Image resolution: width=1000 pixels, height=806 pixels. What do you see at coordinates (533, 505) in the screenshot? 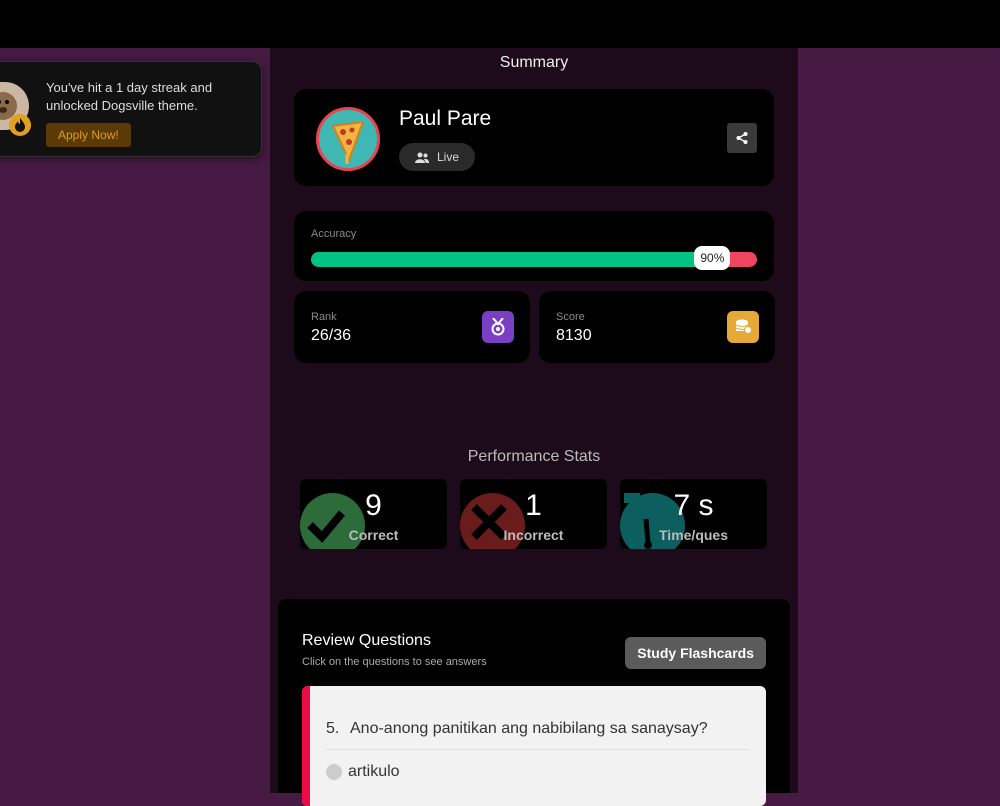
I see `incorrect-count: 1` at bounding box center [533, 505].